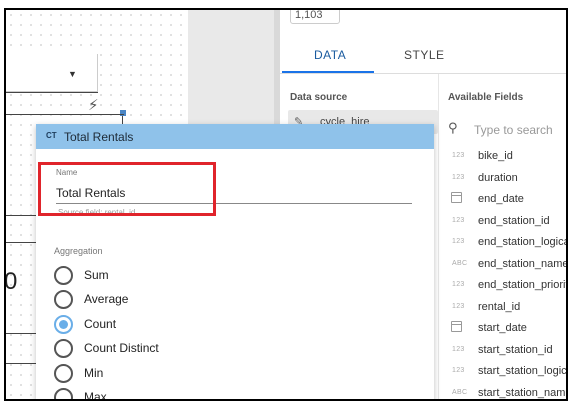 The height and width of the screenshot is (409, 575). What do you see at coordinates (96, 275) in the screenshot?
I see `option-label: Sum` at bounding box center [96, 275].